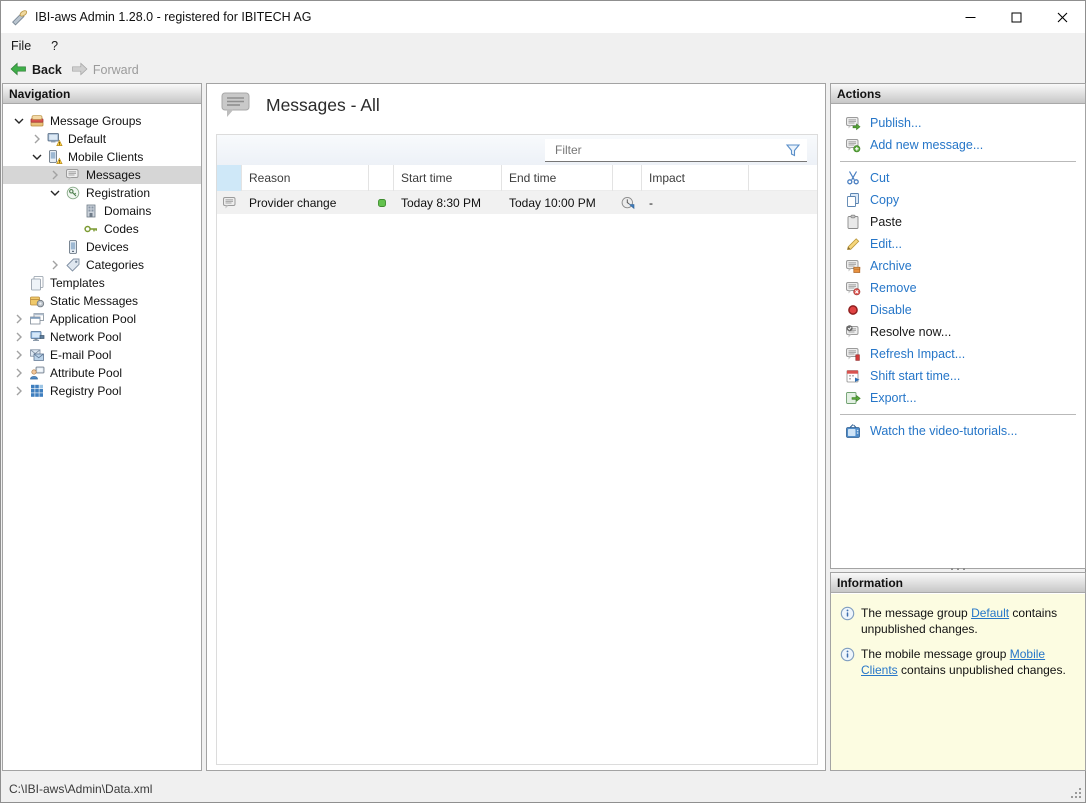  I want to click on message-groups-icon, so click(37, 121).